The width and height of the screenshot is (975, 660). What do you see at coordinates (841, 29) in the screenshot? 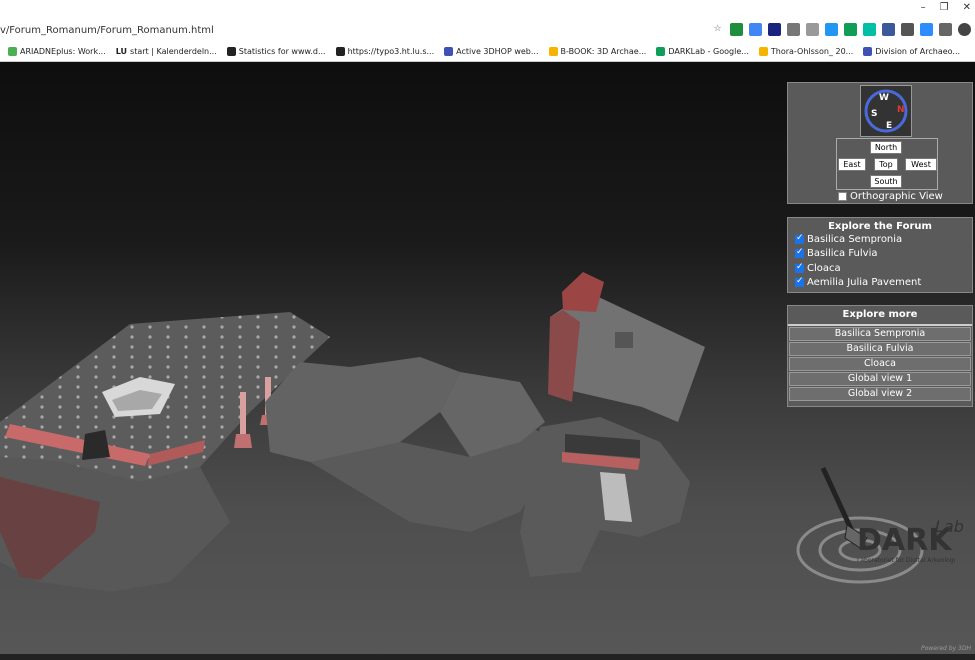
I see `extension-icons: ☆` at bounding box center [841, 29].